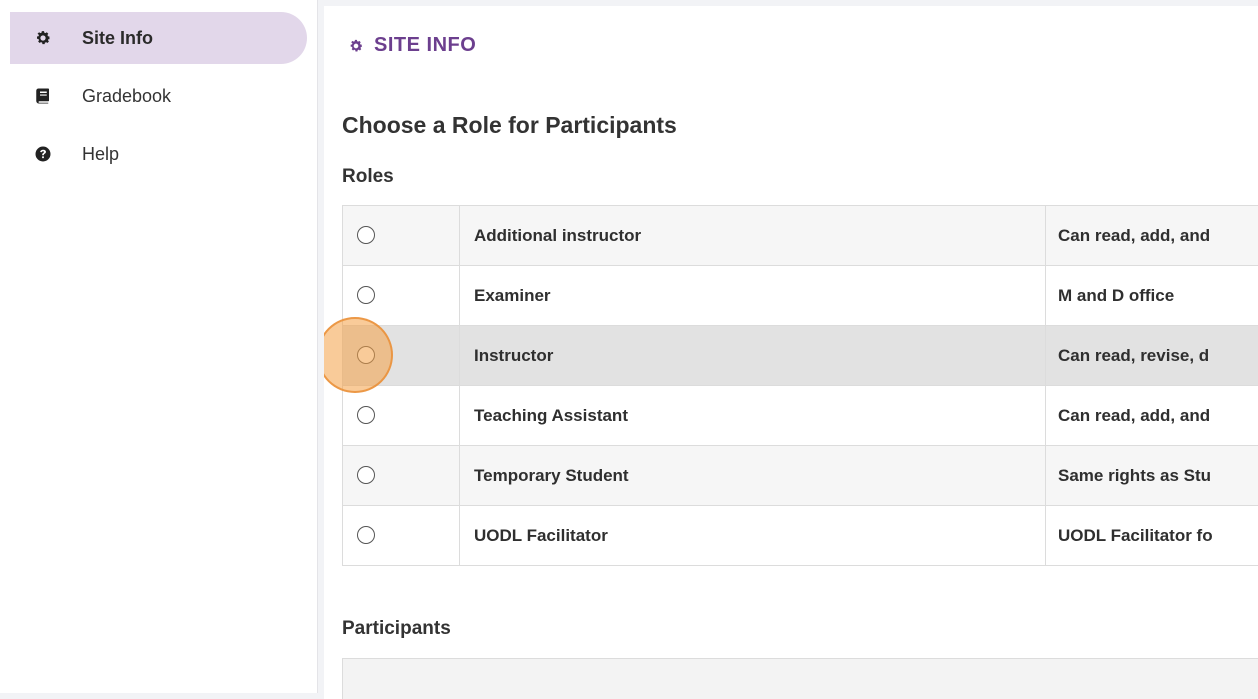 The height and width of the screenshot is (699, 1258). I want to click on sidebar-item-label: Site Info, so click(117, 38).